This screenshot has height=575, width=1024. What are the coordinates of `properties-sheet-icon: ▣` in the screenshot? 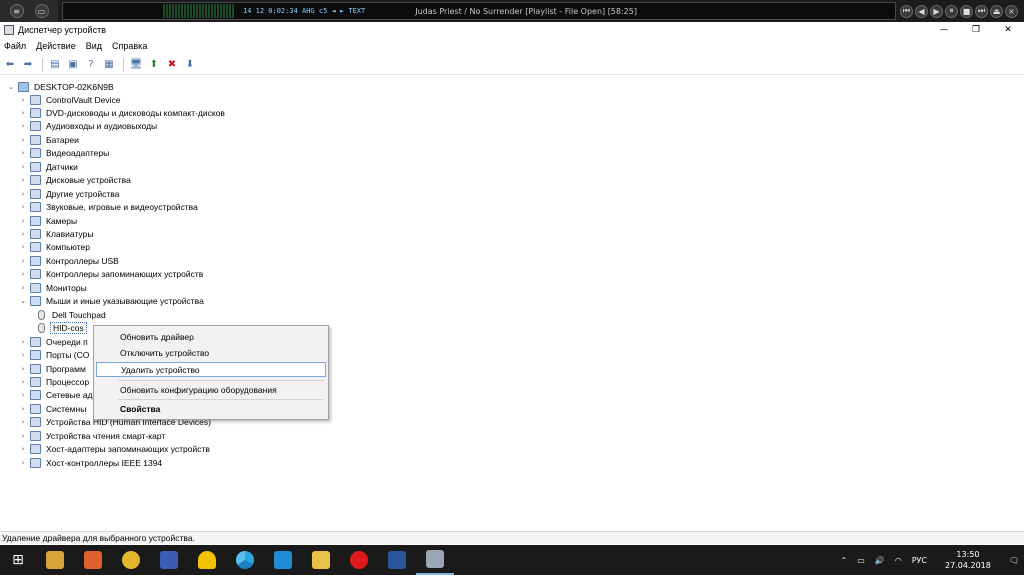 It's located at (73, 65).